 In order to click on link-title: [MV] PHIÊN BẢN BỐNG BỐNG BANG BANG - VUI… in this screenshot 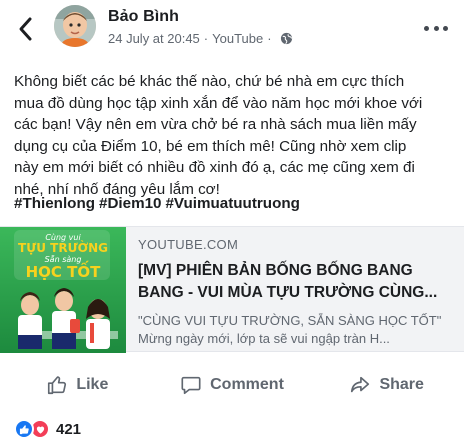, I will do `click(297, 282)`.